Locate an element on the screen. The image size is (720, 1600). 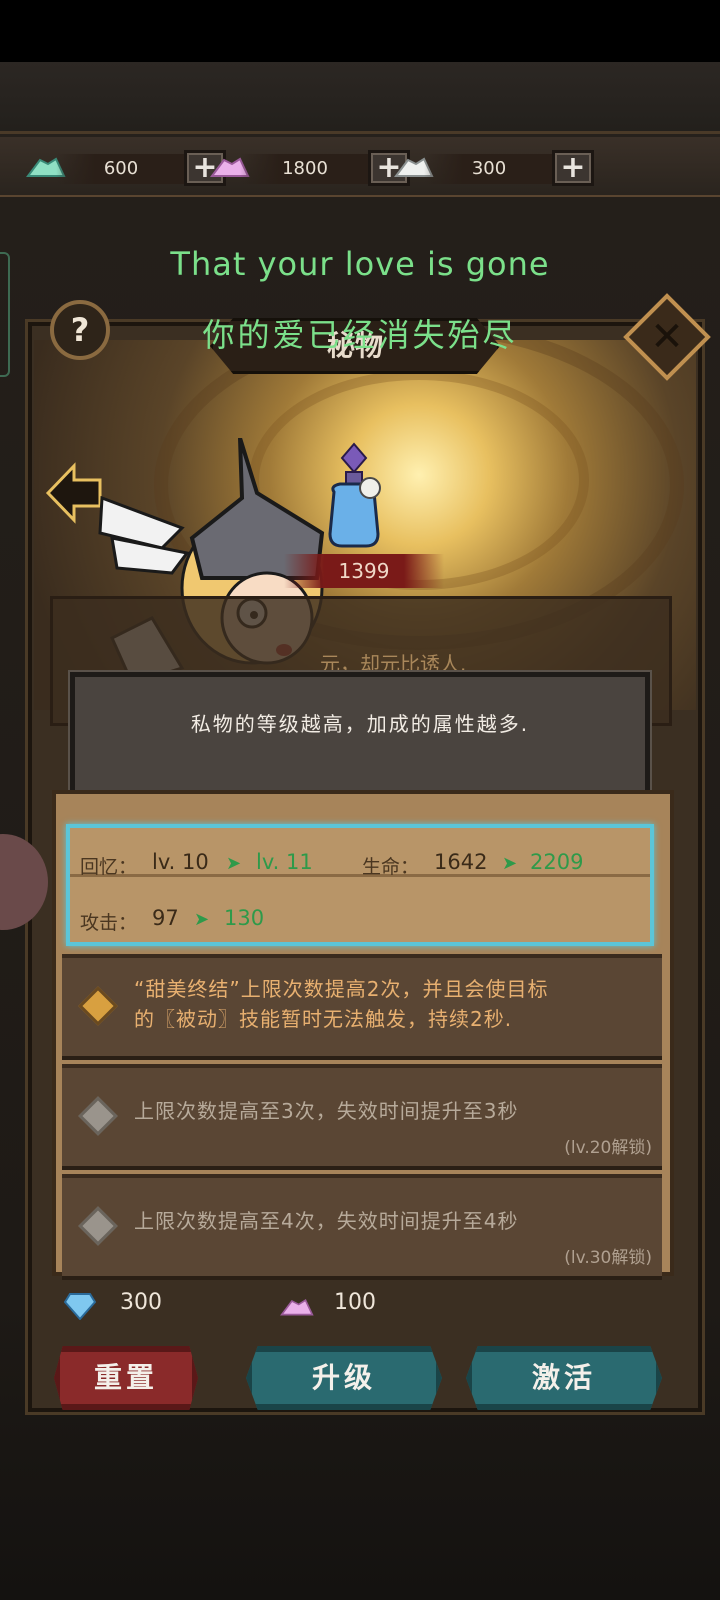
pink-crystal-icon is located at coordinates (297, 1307).